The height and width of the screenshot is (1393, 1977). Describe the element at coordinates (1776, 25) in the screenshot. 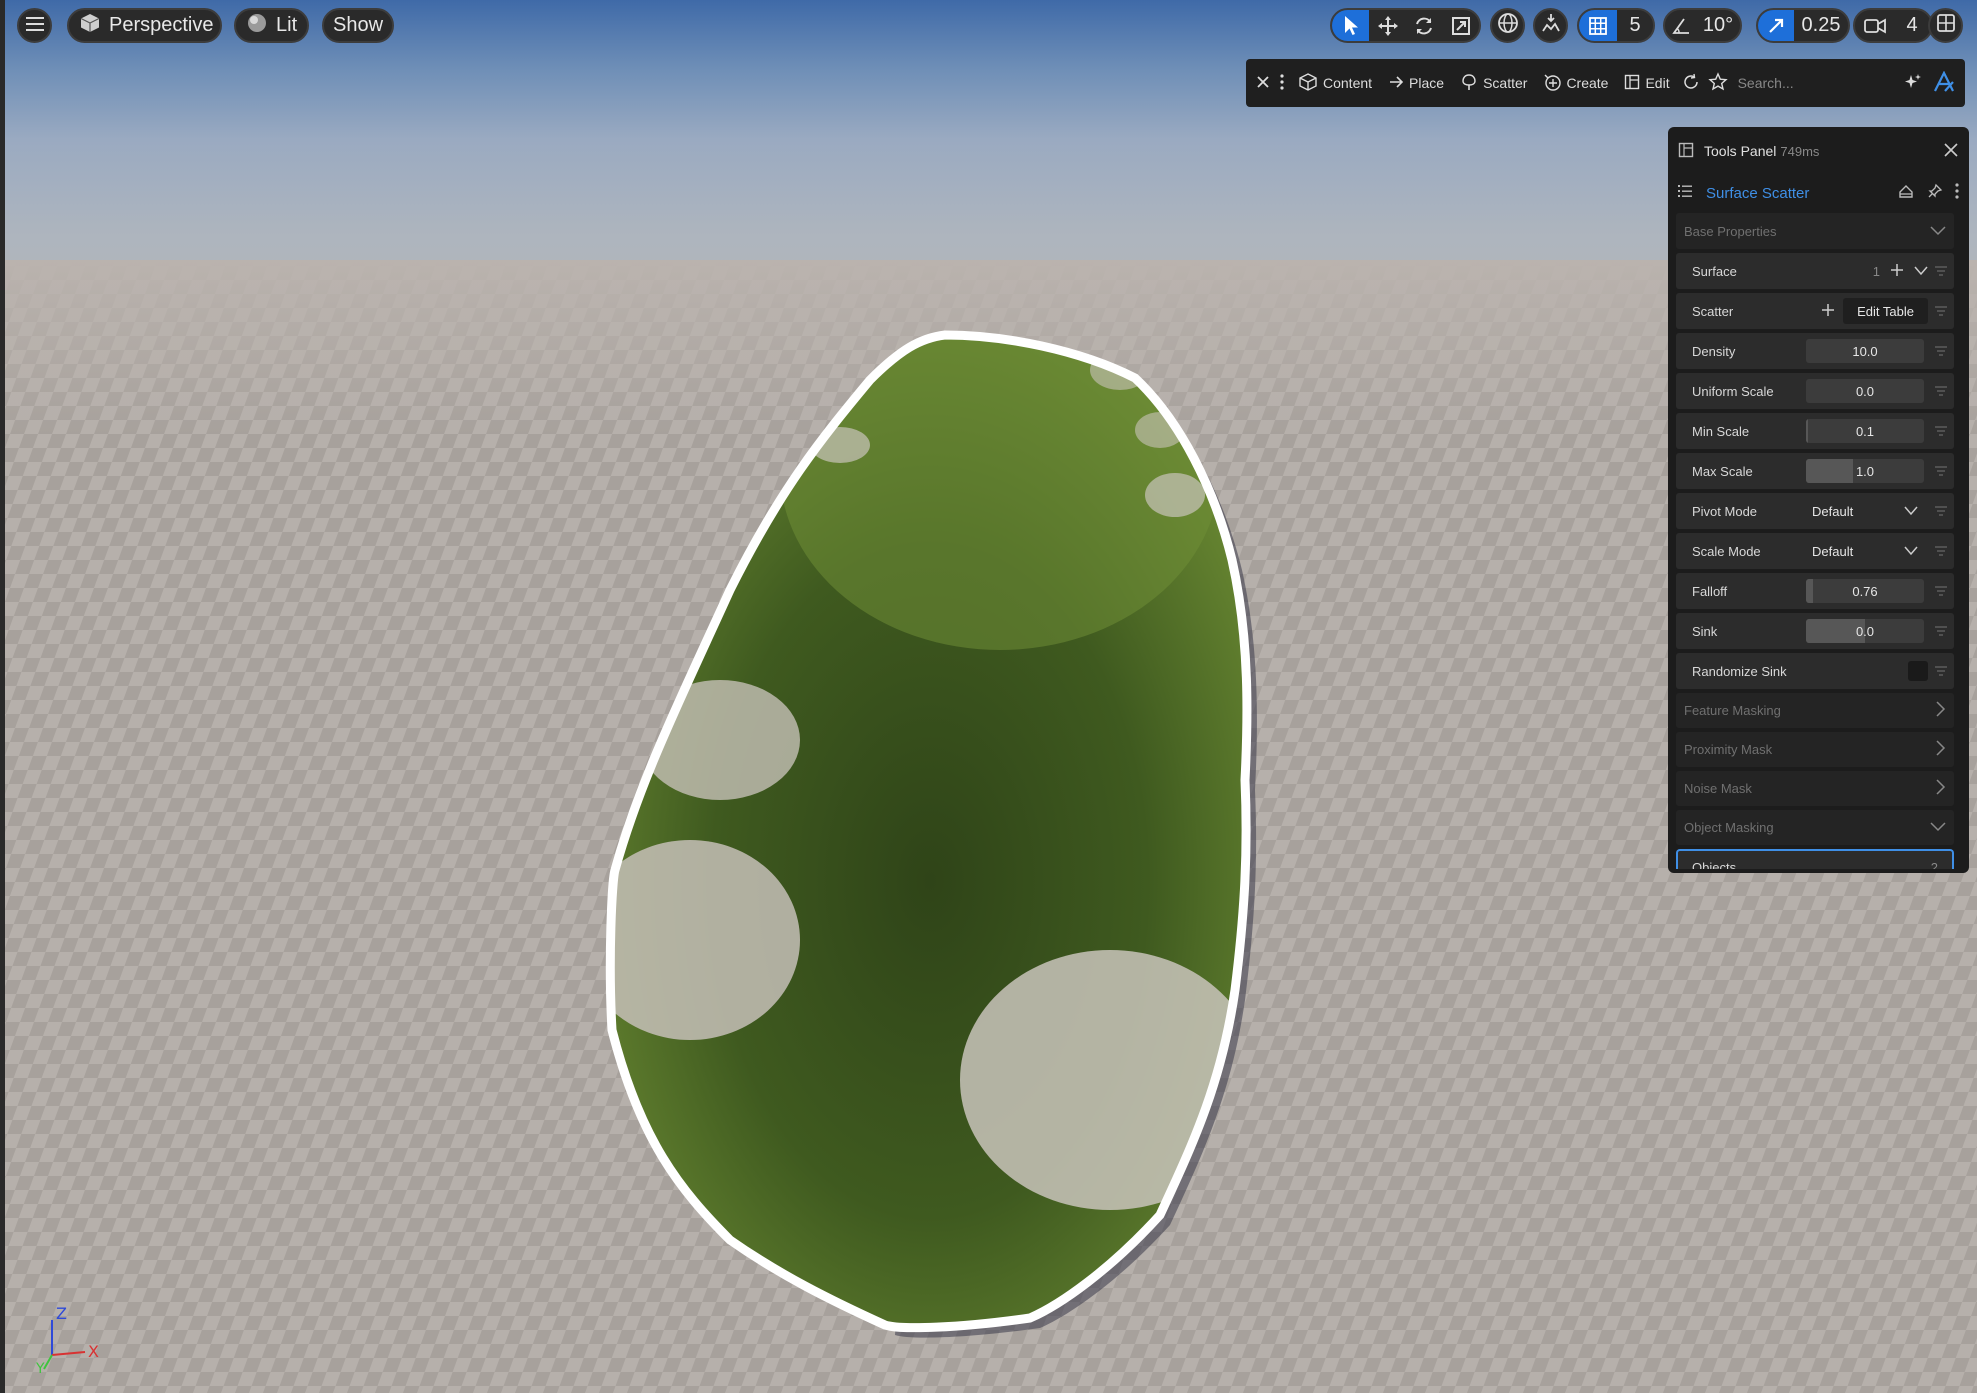

I see `scale-snap-toggle` at that location.